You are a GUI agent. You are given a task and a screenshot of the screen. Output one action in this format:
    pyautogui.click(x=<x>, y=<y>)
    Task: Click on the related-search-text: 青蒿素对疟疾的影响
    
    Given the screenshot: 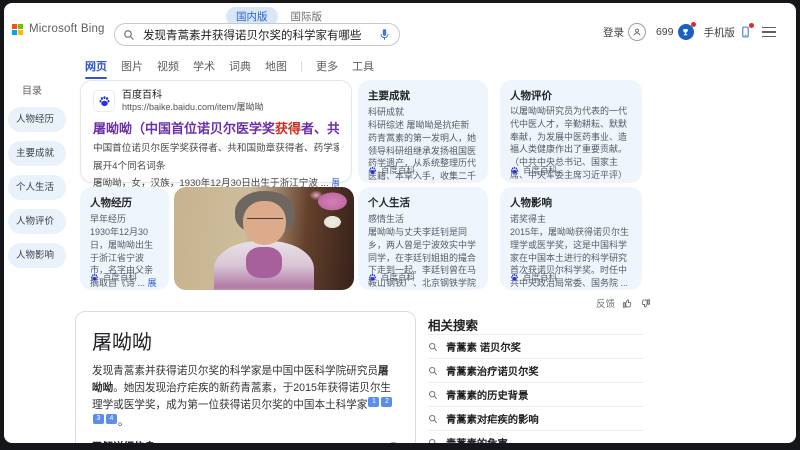 What is the action you would take?
    pyautogui.click(x=492, y=420)
    